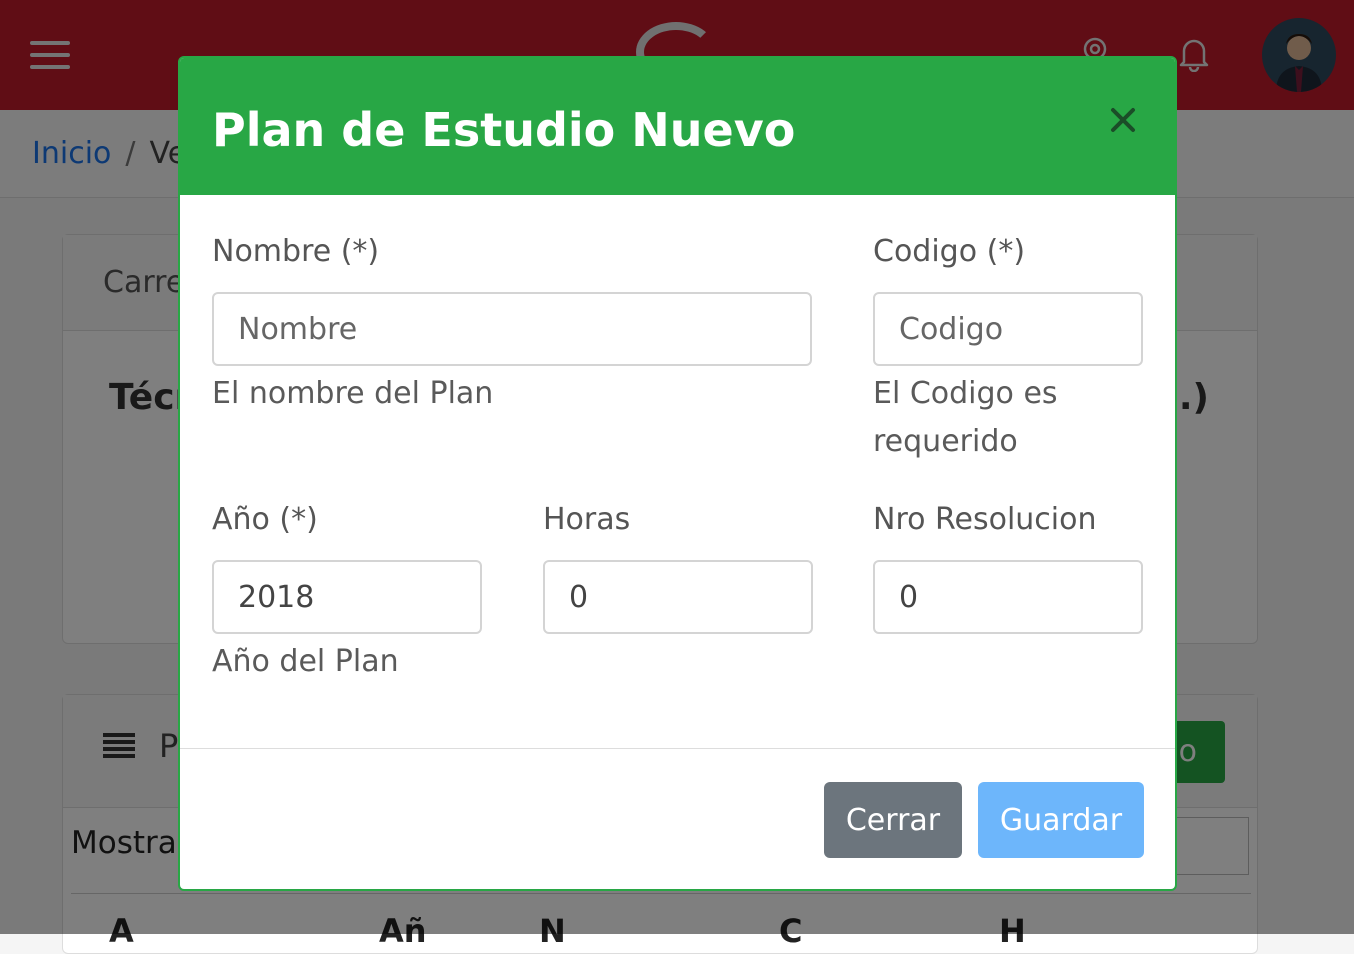 This screenshot has height=954, width=1354. Describe the element at coordinates (965, 418) in the screenshot. I see `codigo-help-text: El Codigo es requerido` at that location.